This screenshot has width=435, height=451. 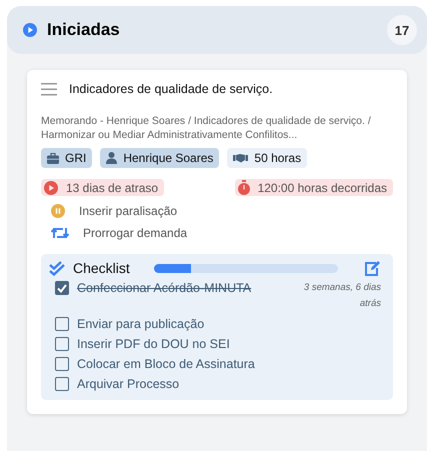 I want to click on person-icon, so click(x=112, y=158).